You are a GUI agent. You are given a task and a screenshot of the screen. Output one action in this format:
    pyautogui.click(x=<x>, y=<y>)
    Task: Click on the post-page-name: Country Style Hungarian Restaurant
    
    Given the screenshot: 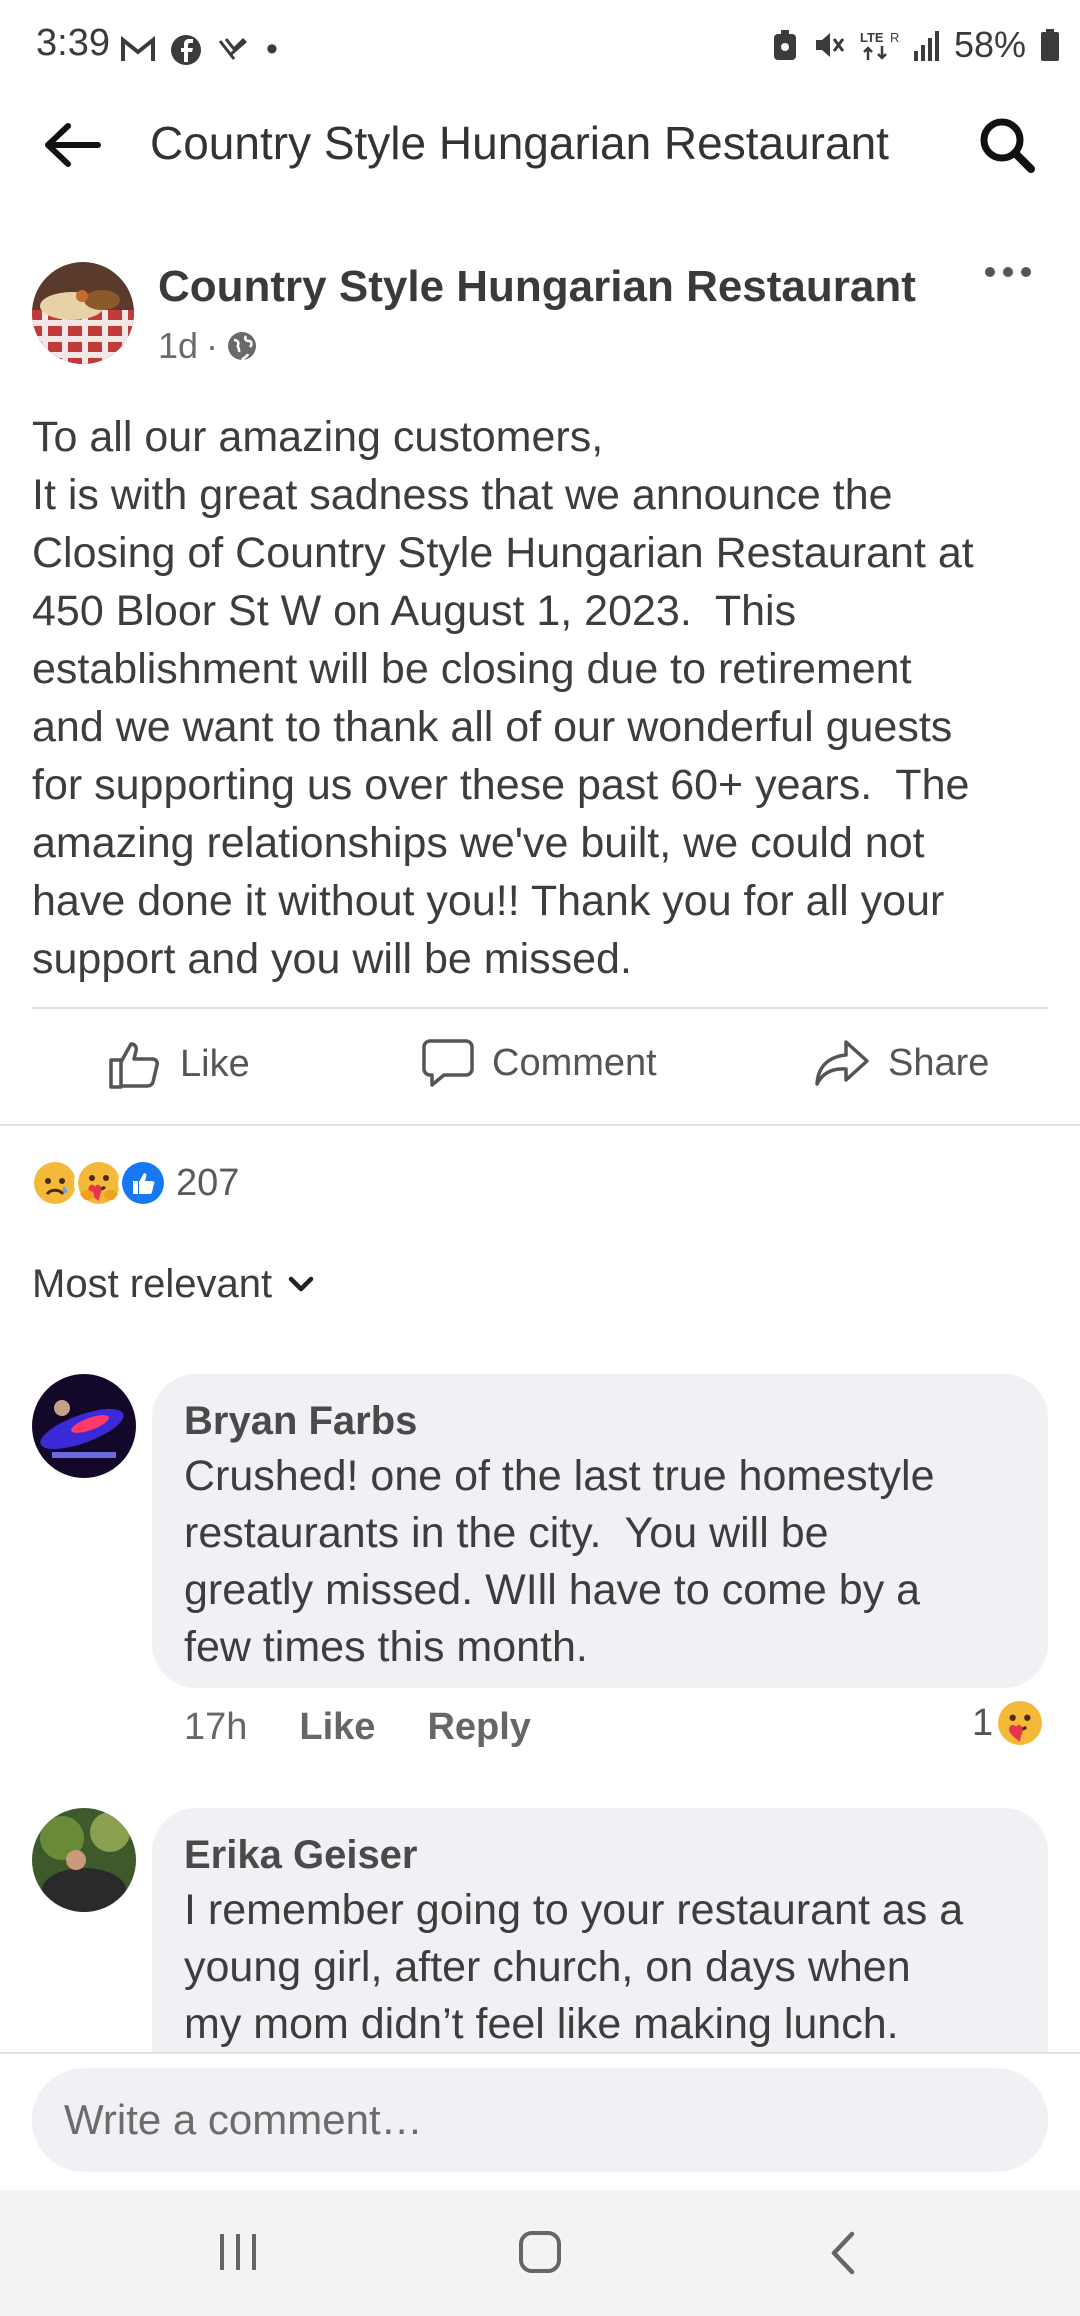 What is the action you would take?
    pyautogui.click(x=537, y=287)
    